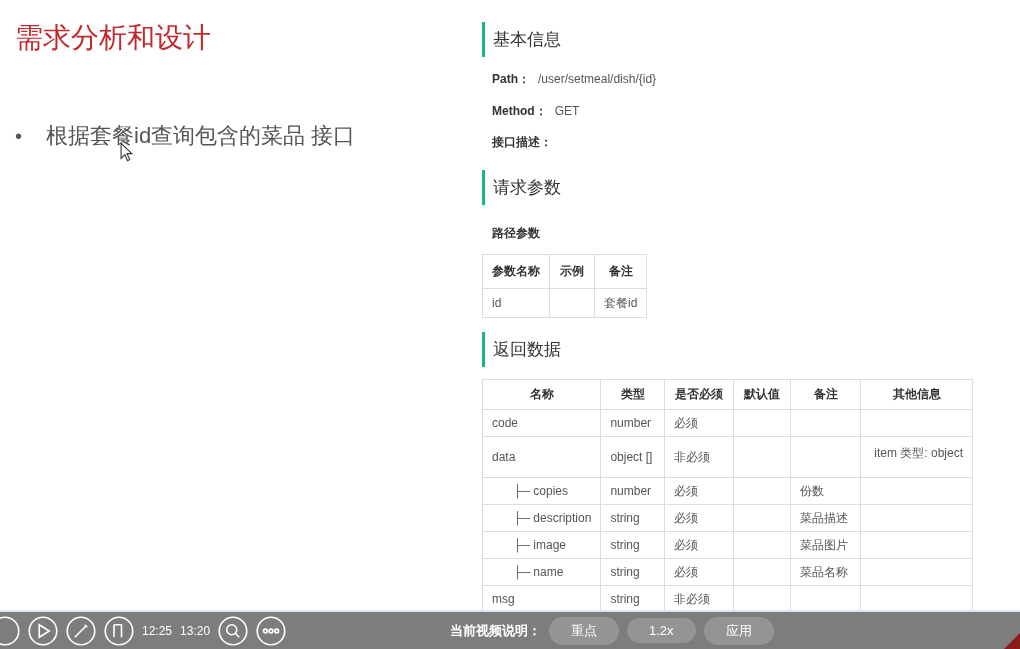 The height and width of the screenshot is (649, 1020). What do you see at coordinates (738, 630) in the screenshot?
I see `chip-button: 应用` at bounding box center [738, 630].